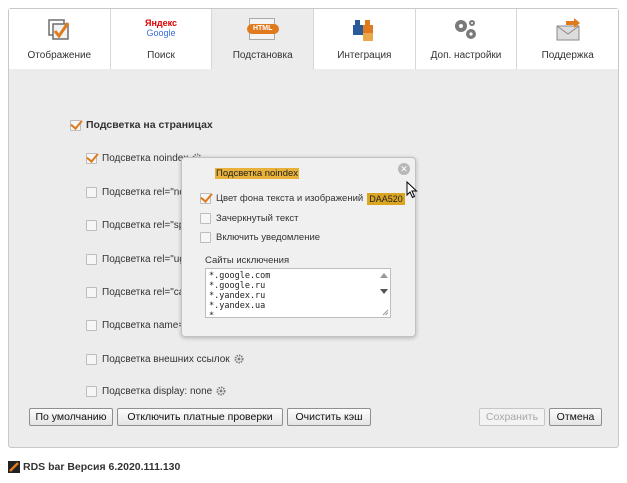  I want to click on rel-sponsored-checkbox, so click(91, 225).